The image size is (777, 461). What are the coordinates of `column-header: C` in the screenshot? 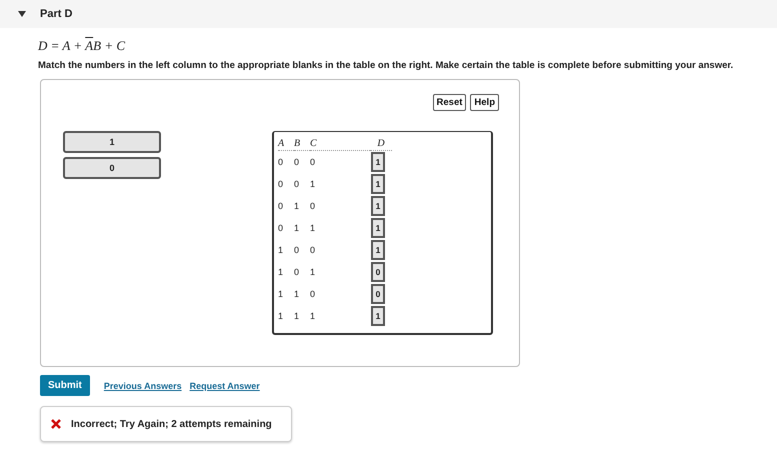 It's located at (340, 144).